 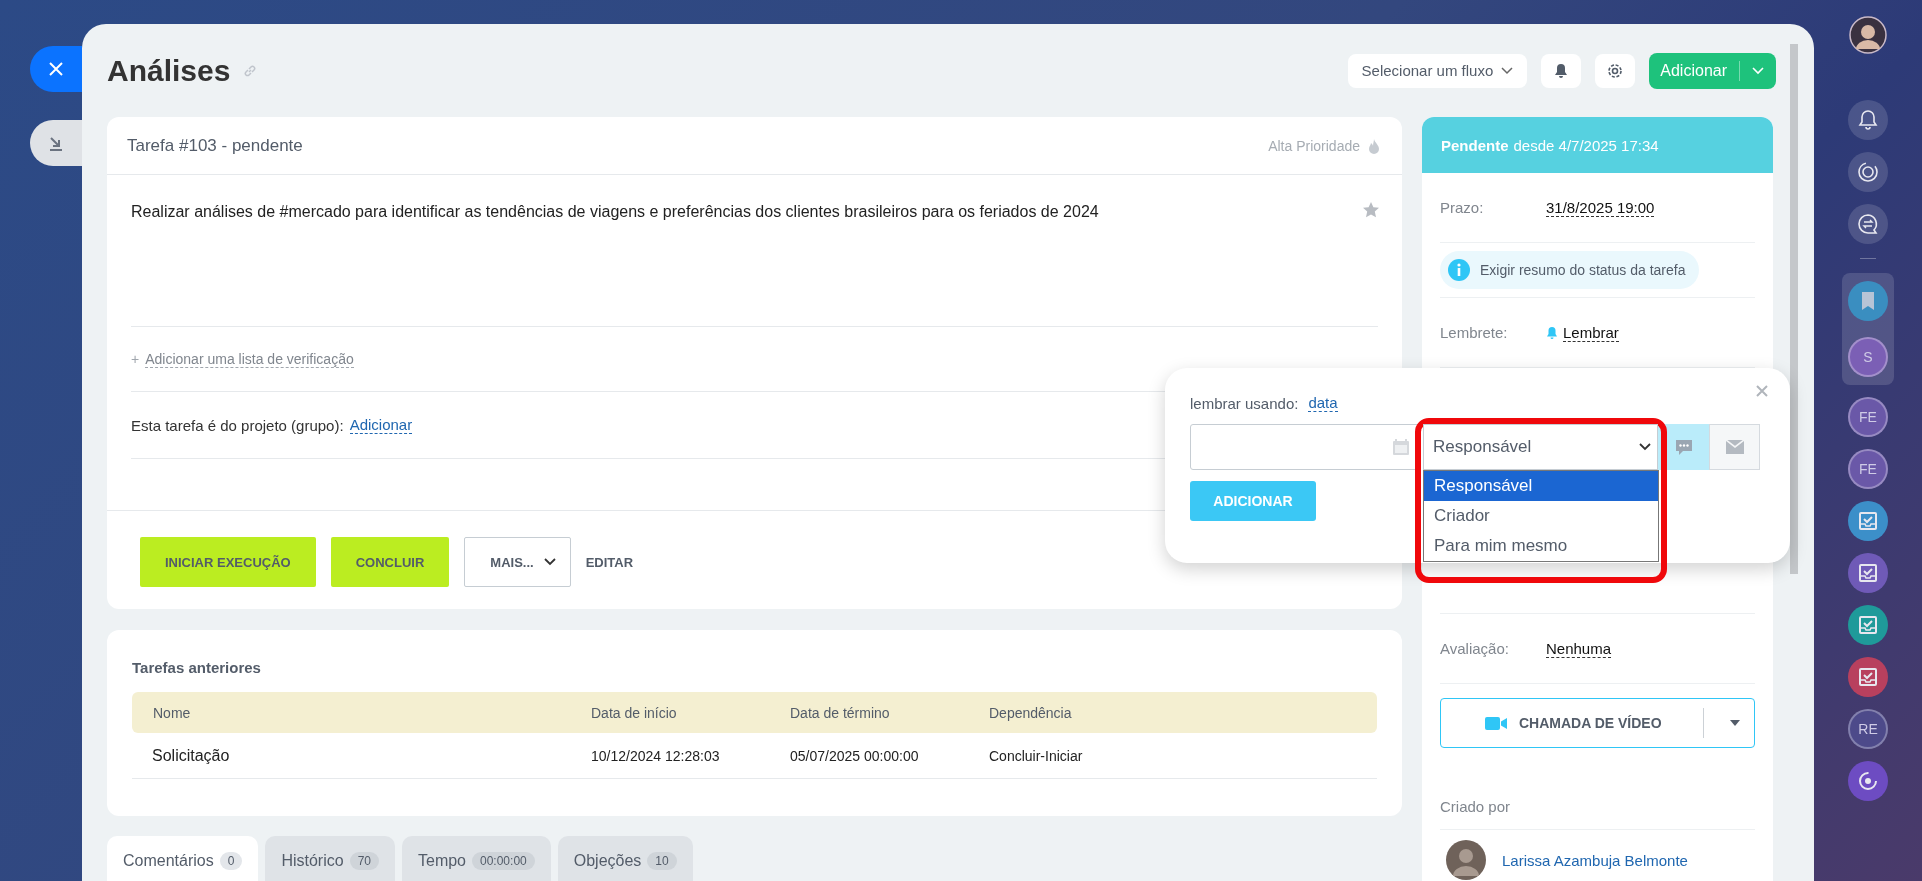 I want to click on close-button, so click(x=56, y=69).